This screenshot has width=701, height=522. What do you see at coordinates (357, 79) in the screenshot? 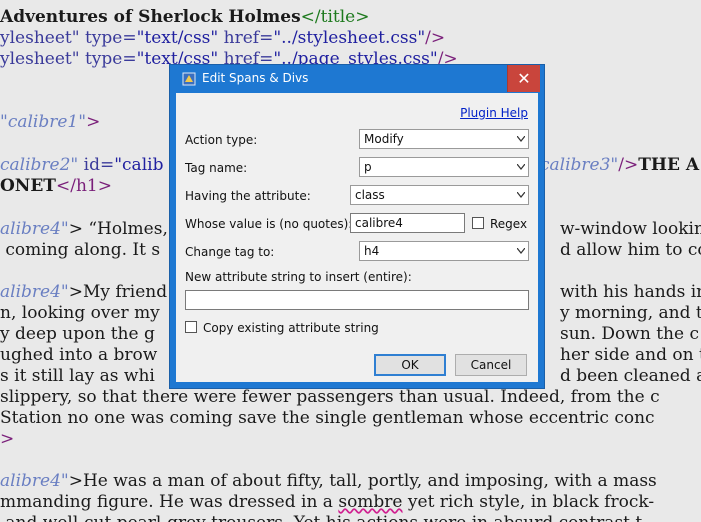
I see `dialog-titlebar: Edit Spans & Divs ✕` at bounding box center [357, 79].